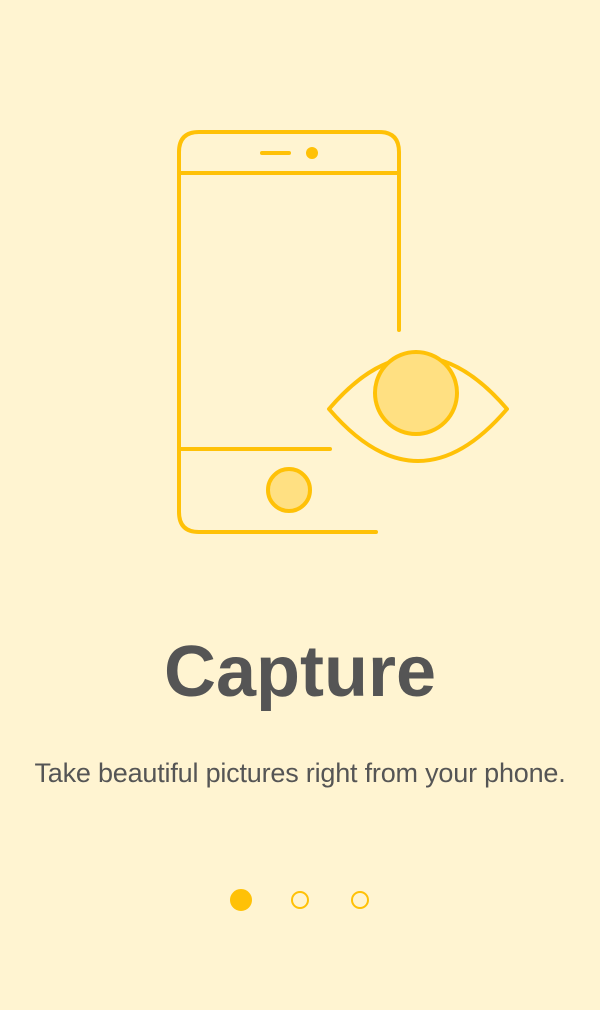 The width and height of the screenshot is (600, 1010). Describe the element at coordinates (312, 153) in the screenshot. I see `camera-dot` at that location.